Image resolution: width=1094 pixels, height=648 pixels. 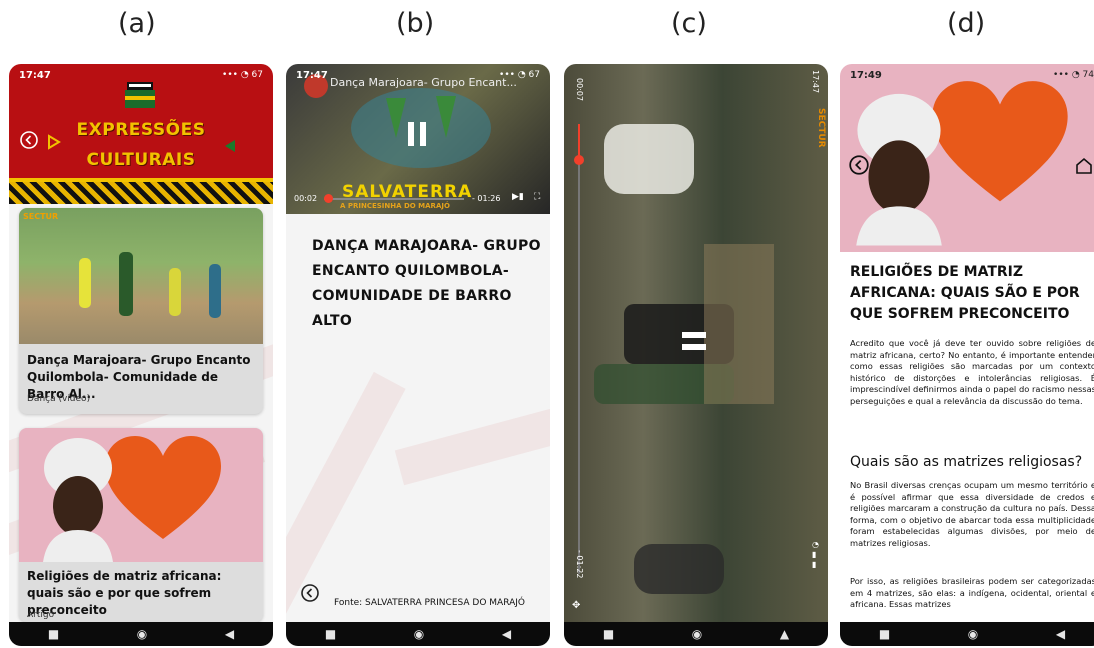 What do you see at coordinates (1073, 75) in the screenshot?
I see `status-icons: ••• ◔ 74` at bounding box center [1073, 75].